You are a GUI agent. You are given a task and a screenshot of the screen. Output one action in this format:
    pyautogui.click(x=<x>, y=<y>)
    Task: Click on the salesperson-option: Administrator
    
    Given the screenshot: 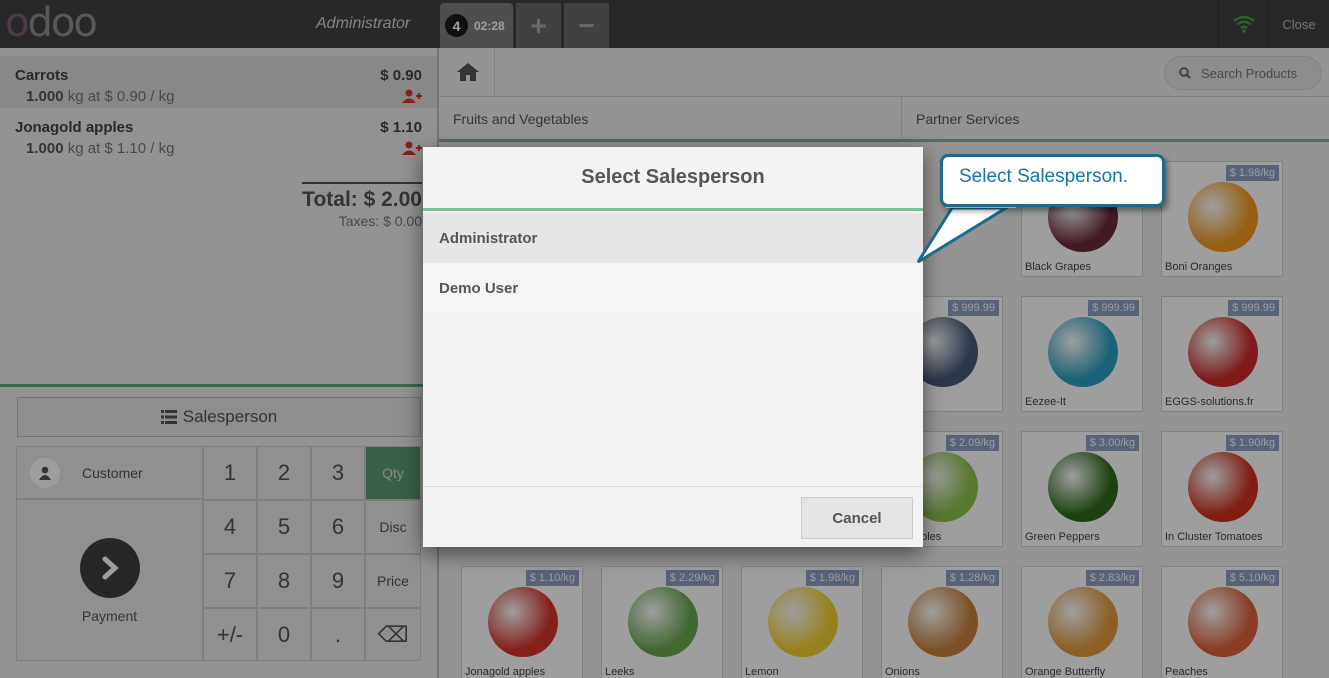 What is the action you would take?
    pyautogui.click(x=673, y=238)
    